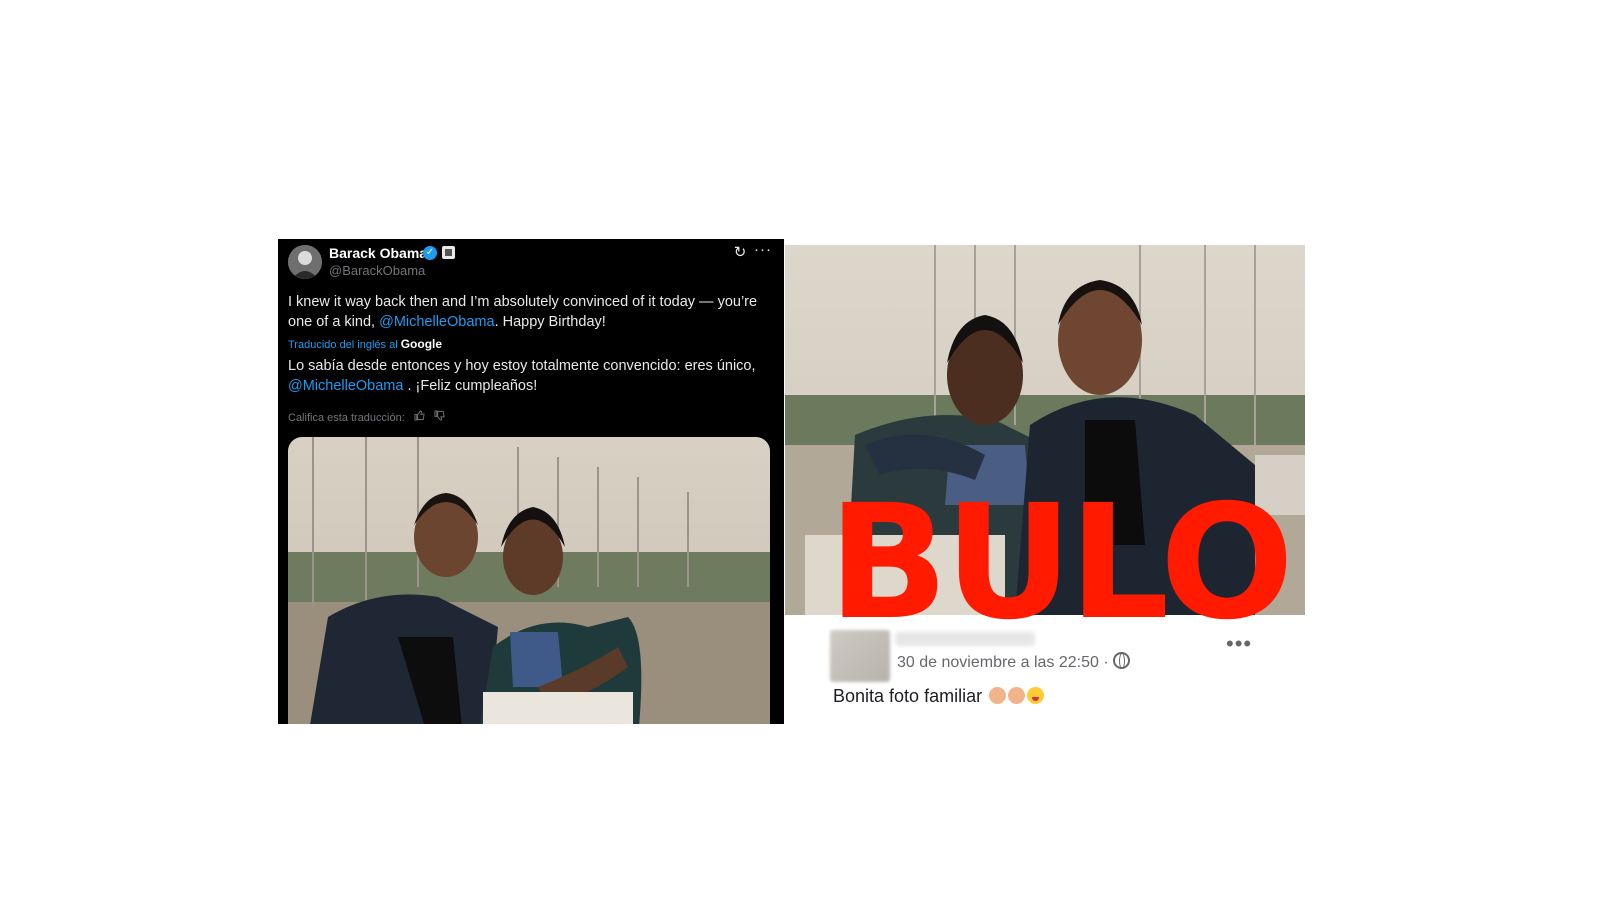  Describe the element at coordinates (448, 252) in the screenshot. I see `affiliation-badge-icon` at that location.